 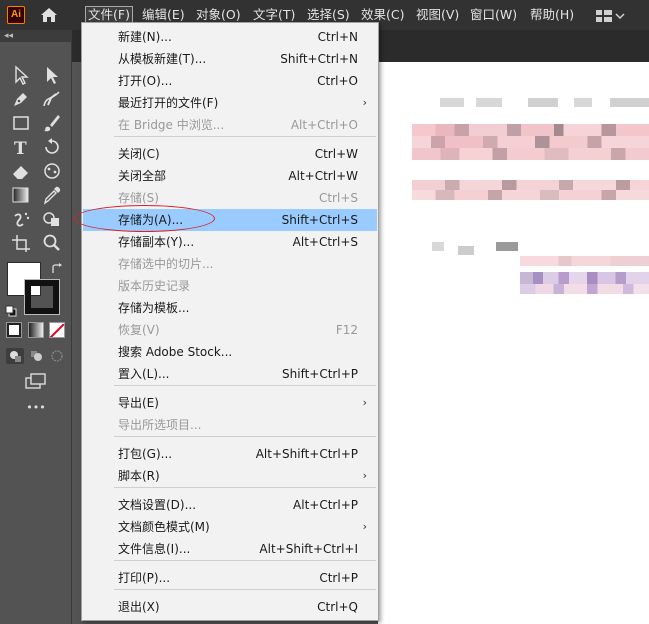 What do you see at coordinates (230, 176) in the screenshot?
I see `menu-item-close-all: 关闭全部 Alt+Ctrl+W` at bounding box center [230, 176].